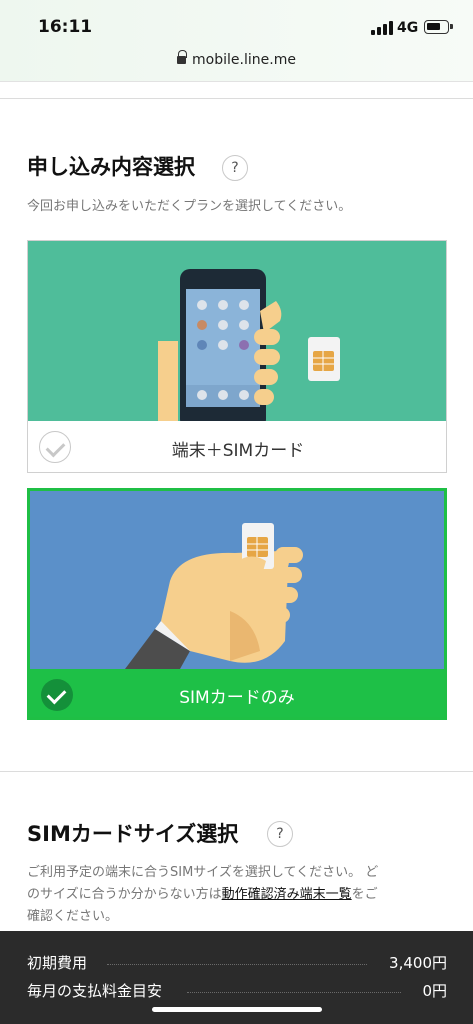 Image resolution: width=473 pixels, height=1024 pixels. I want to click on description-line: 確認ください。, so click(73, 916).